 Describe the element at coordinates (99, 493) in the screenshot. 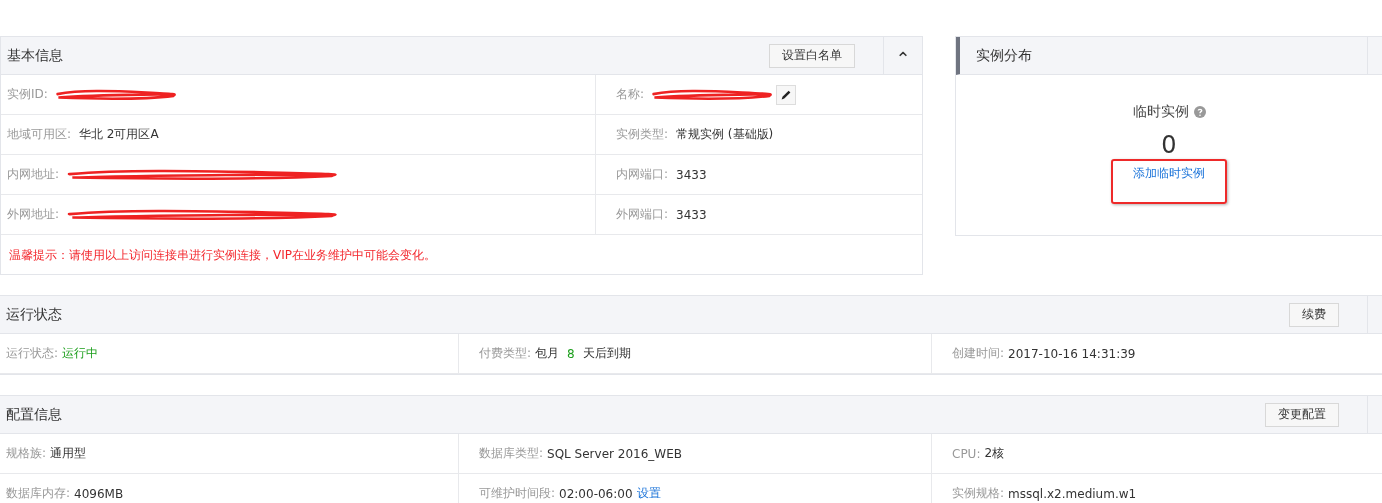

I see `field-value: 4096MB` at that location.